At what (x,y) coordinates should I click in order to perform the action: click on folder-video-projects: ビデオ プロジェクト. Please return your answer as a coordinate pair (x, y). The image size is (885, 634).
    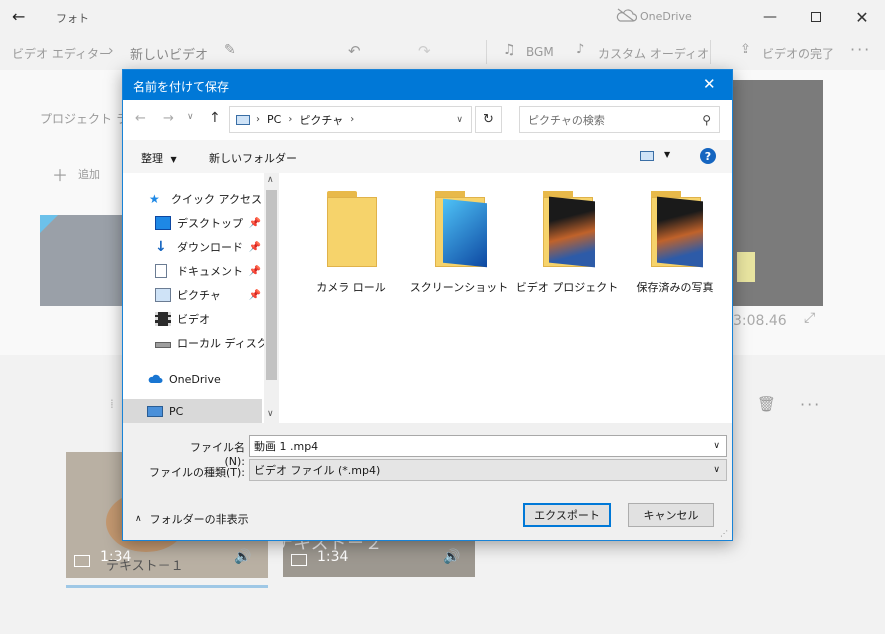
    Looking at the image, I should click on (567, 243).